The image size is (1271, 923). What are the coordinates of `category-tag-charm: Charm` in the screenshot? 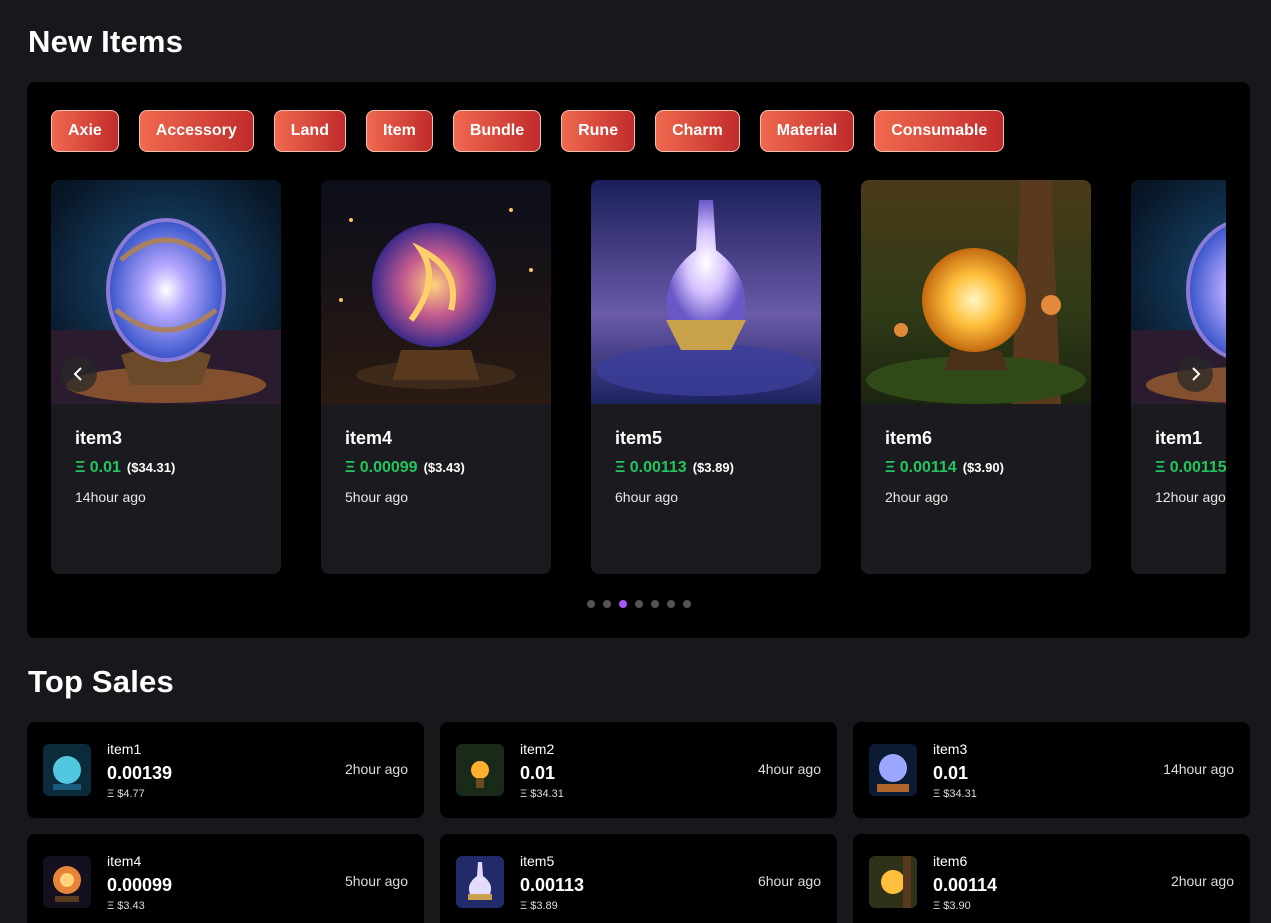 It's located at (697, 131).